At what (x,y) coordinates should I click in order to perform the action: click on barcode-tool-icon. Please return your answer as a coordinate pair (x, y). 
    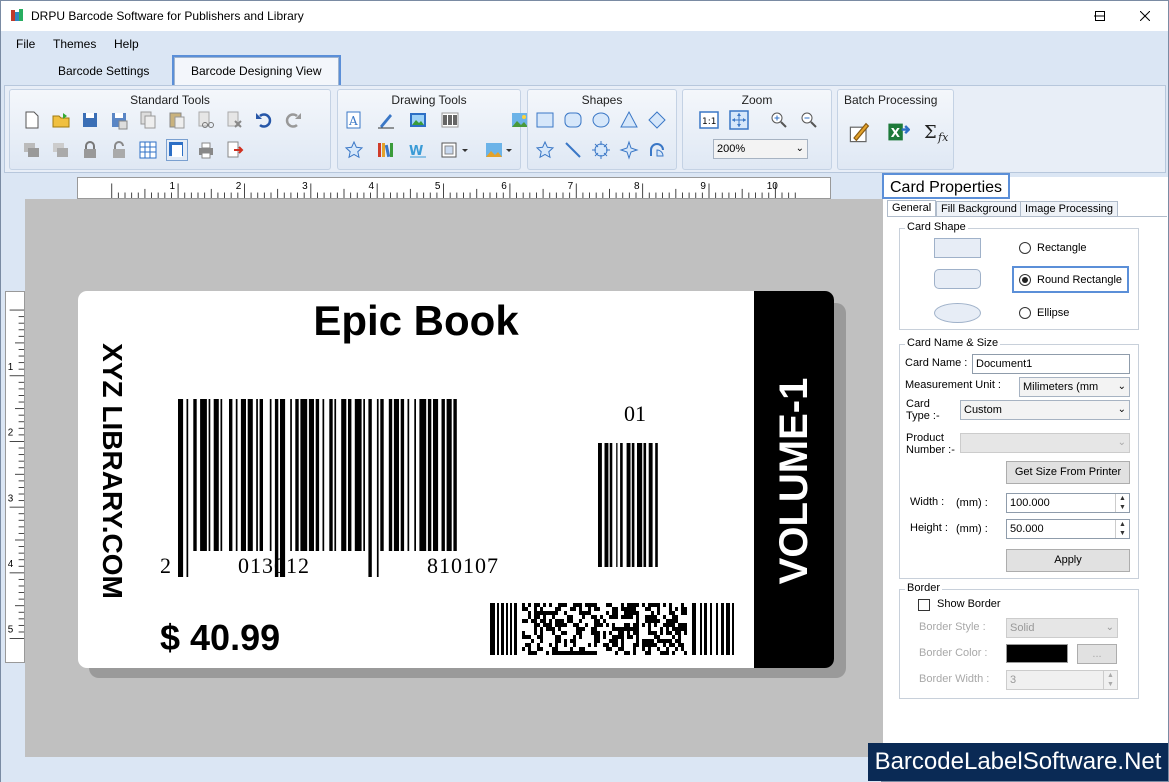
    Looking at the image, I should click on (450, 120).